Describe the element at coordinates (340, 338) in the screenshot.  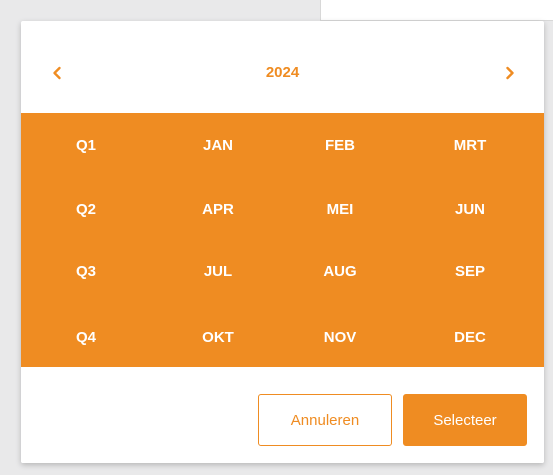
I see `month-cell-nov: NOV` at that location.